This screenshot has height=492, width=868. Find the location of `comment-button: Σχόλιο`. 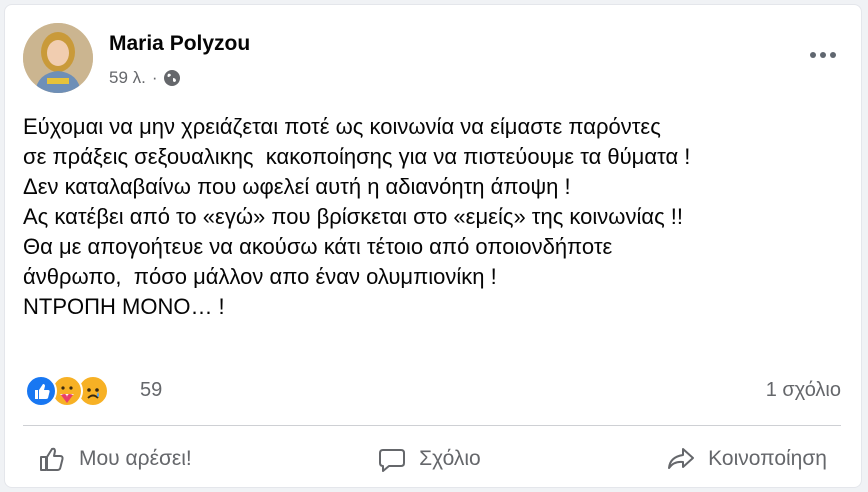

comment-button: Σχόλιο is located at coordinates (429, 459).